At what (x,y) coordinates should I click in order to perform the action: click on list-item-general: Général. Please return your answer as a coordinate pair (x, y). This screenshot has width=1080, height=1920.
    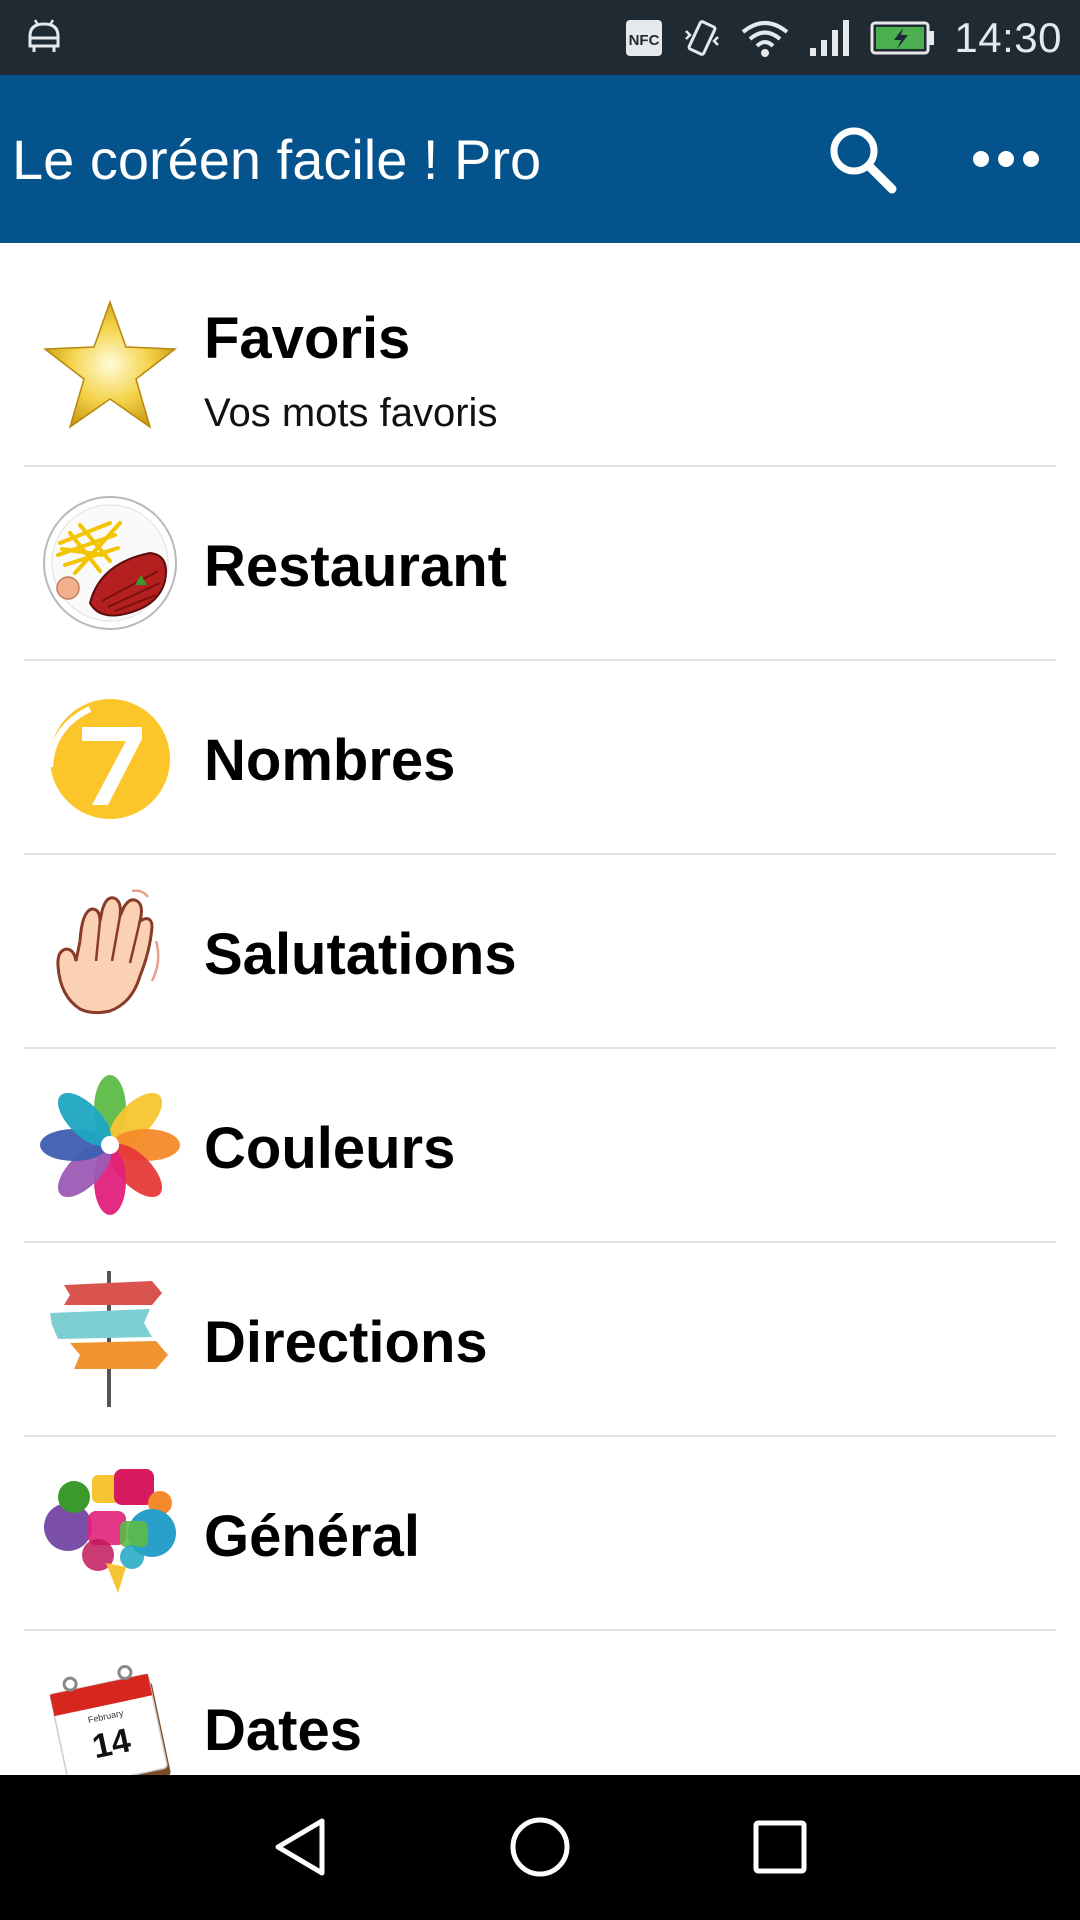
    Looking at the image, I should click on (540, 1533).